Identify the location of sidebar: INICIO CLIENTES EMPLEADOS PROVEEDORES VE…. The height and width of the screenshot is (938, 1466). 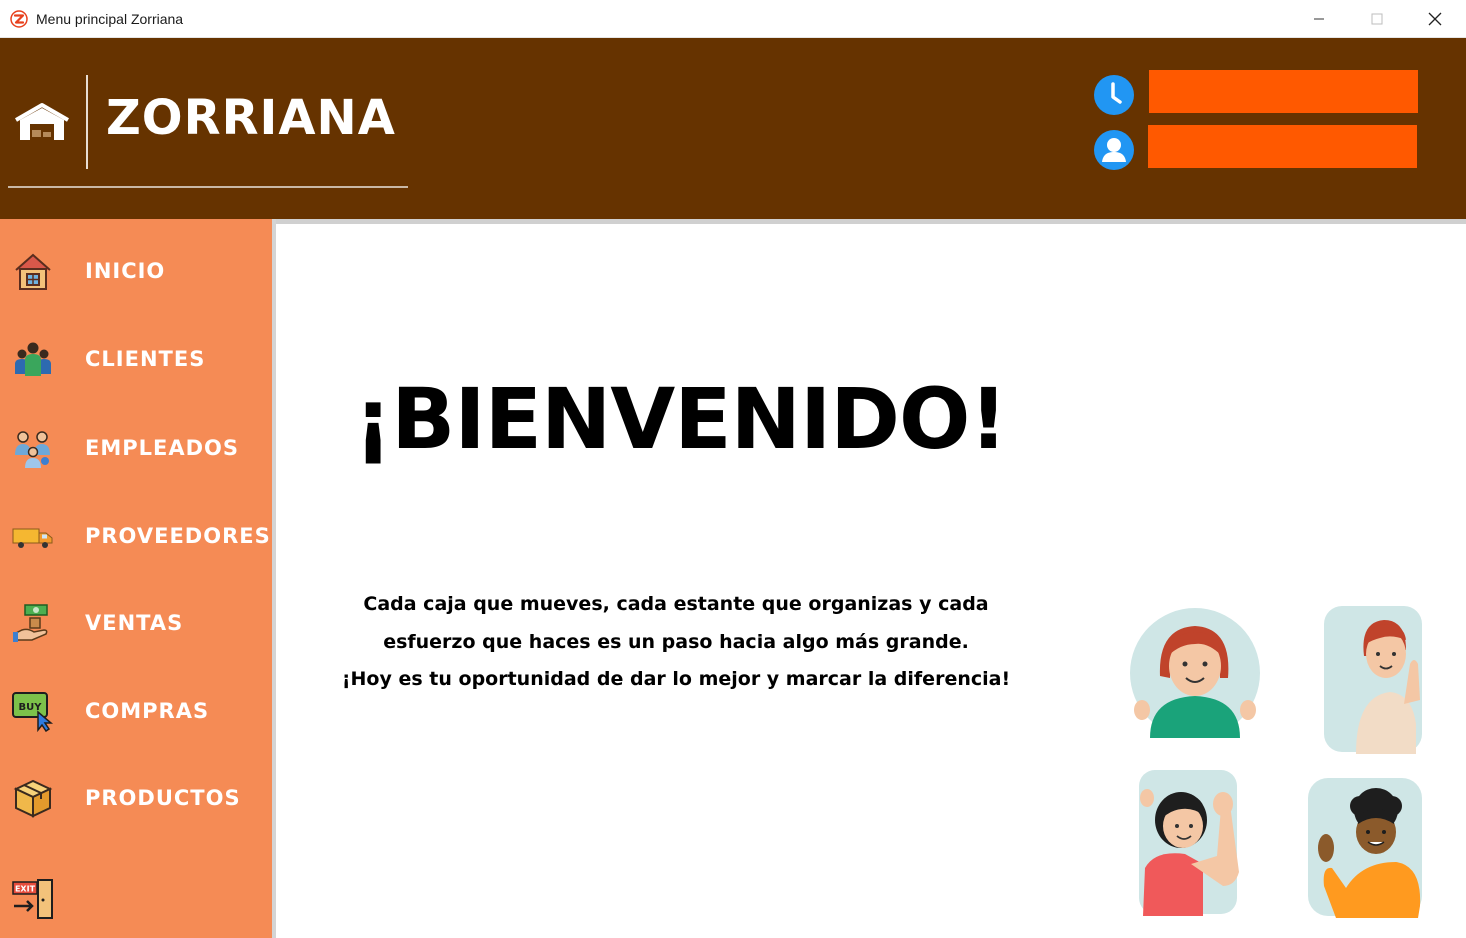
(136, 578).